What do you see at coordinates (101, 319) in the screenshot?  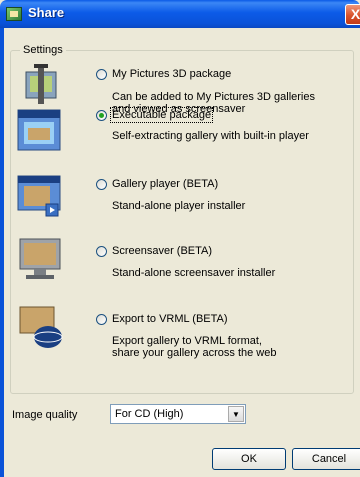 I see `radio-export-to-vrml` at bounding box center [101, 319].